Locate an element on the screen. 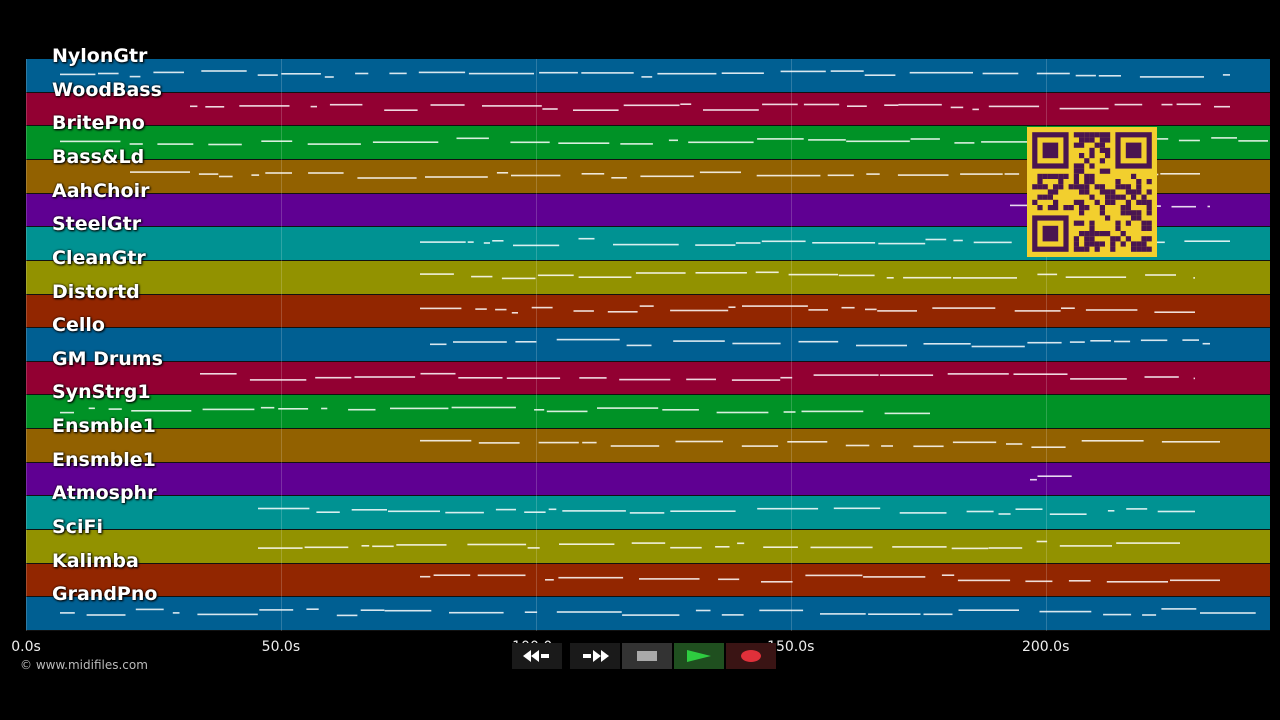 This screenshot has height=720, width=1280. fast-forward-icon is located at coordinates (596, 656).